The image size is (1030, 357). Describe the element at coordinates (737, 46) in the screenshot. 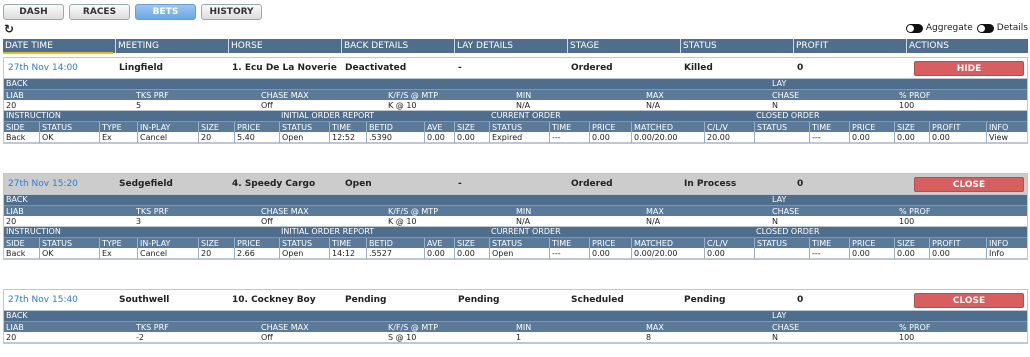

I see `col-status: STATUS` at that location.